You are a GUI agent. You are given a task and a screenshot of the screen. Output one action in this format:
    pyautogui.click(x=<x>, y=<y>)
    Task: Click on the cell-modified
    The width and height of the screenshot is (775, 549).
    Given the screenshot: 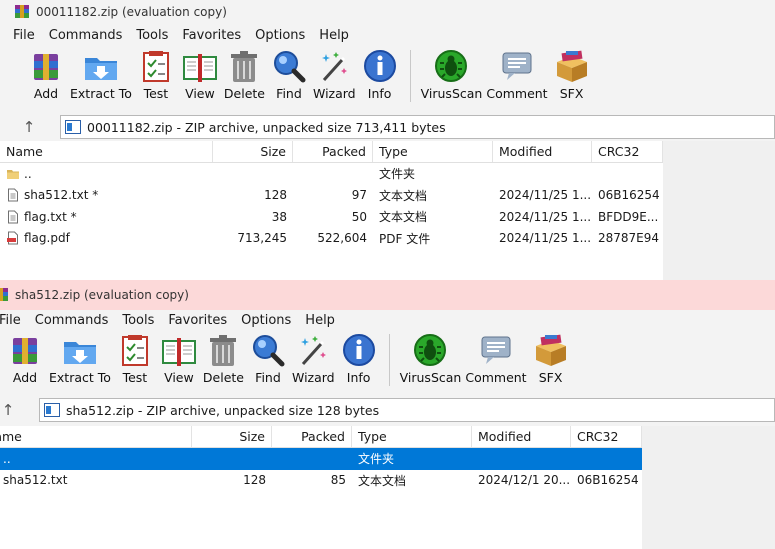 What is the action you would take?
    pyautogui.click(x=521, y=459)
    